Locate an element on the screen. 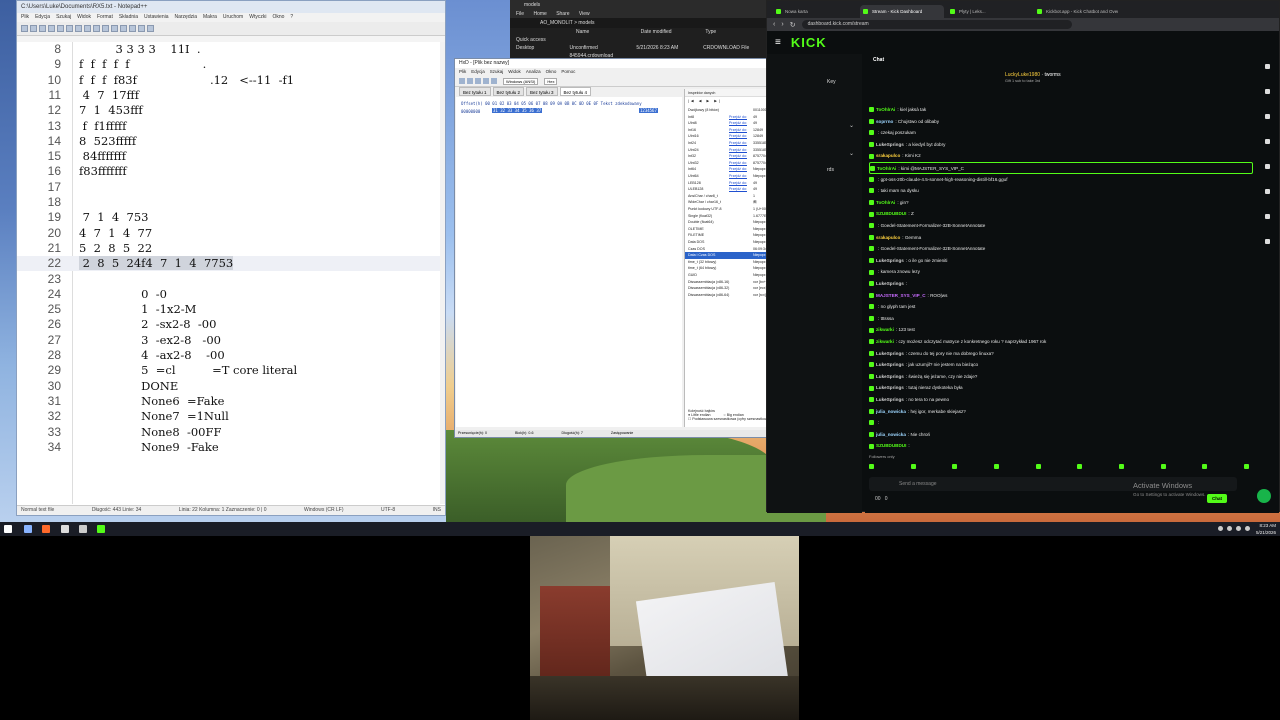 This screenshot has width=1280, height=720. tab-untitled-3: Bez tytułu 3 is located at coordinates (542, 91).